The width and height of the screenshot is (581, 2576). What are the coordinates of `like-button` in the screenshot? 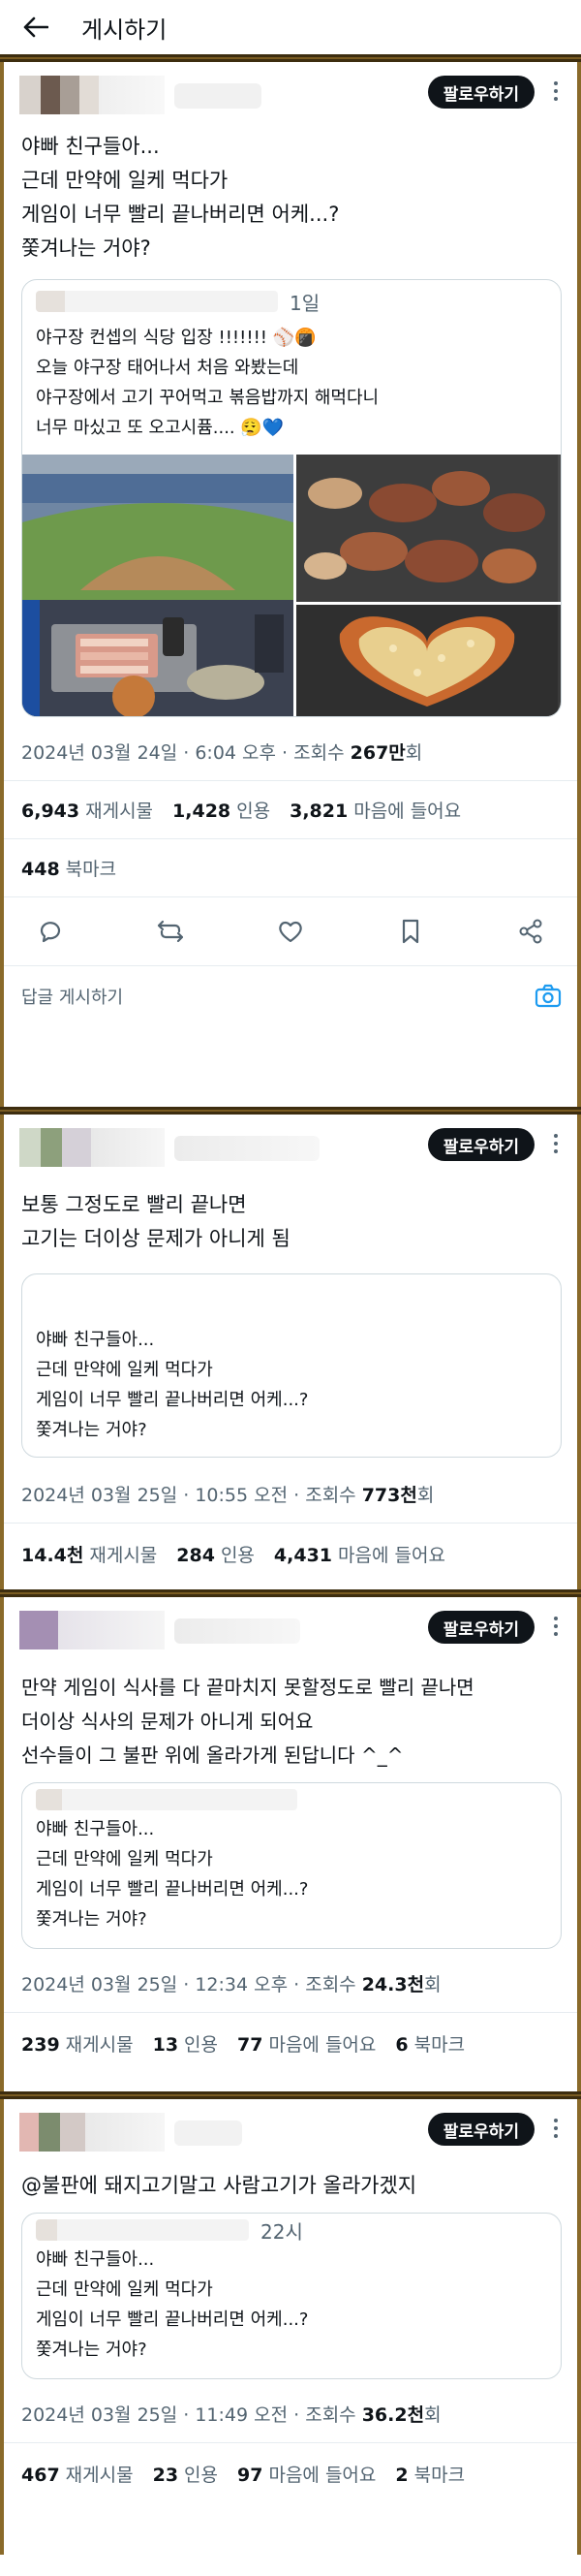 It's located at (290, 931).